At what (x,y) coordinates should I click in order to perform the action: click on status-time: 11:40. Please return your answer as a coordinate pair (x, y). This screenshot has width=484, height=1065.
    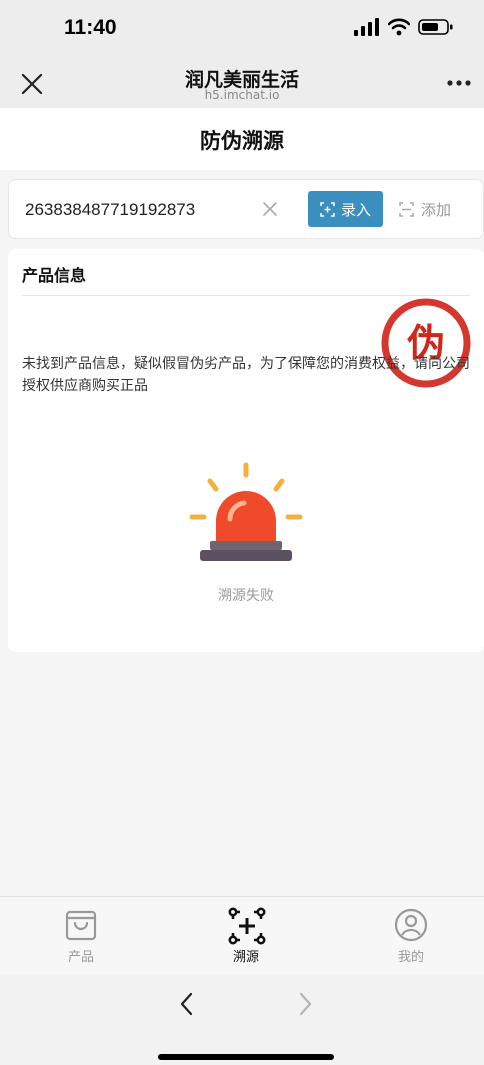
    Looking at the image, I should click on (90, 27).